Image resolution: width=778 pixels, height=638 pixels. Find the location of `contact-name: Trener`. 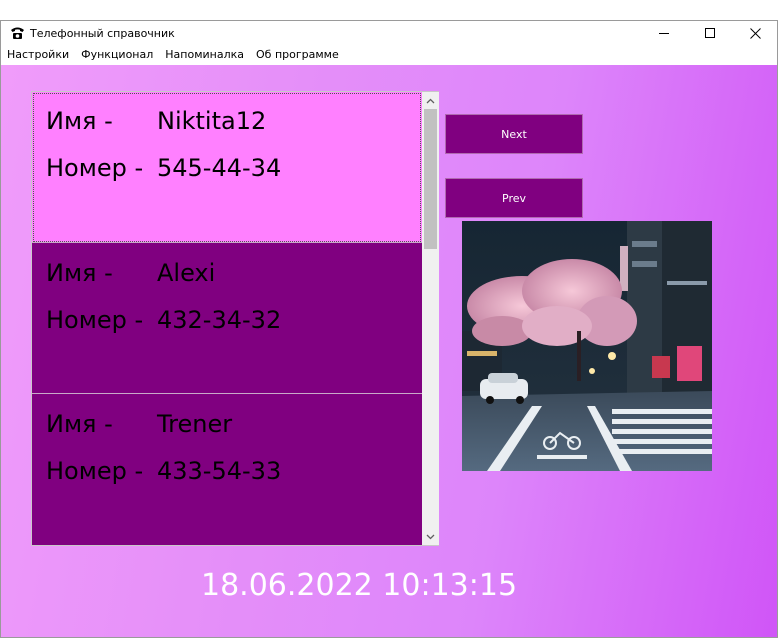

contact-name: Trener is located at coordinates (195, 424).